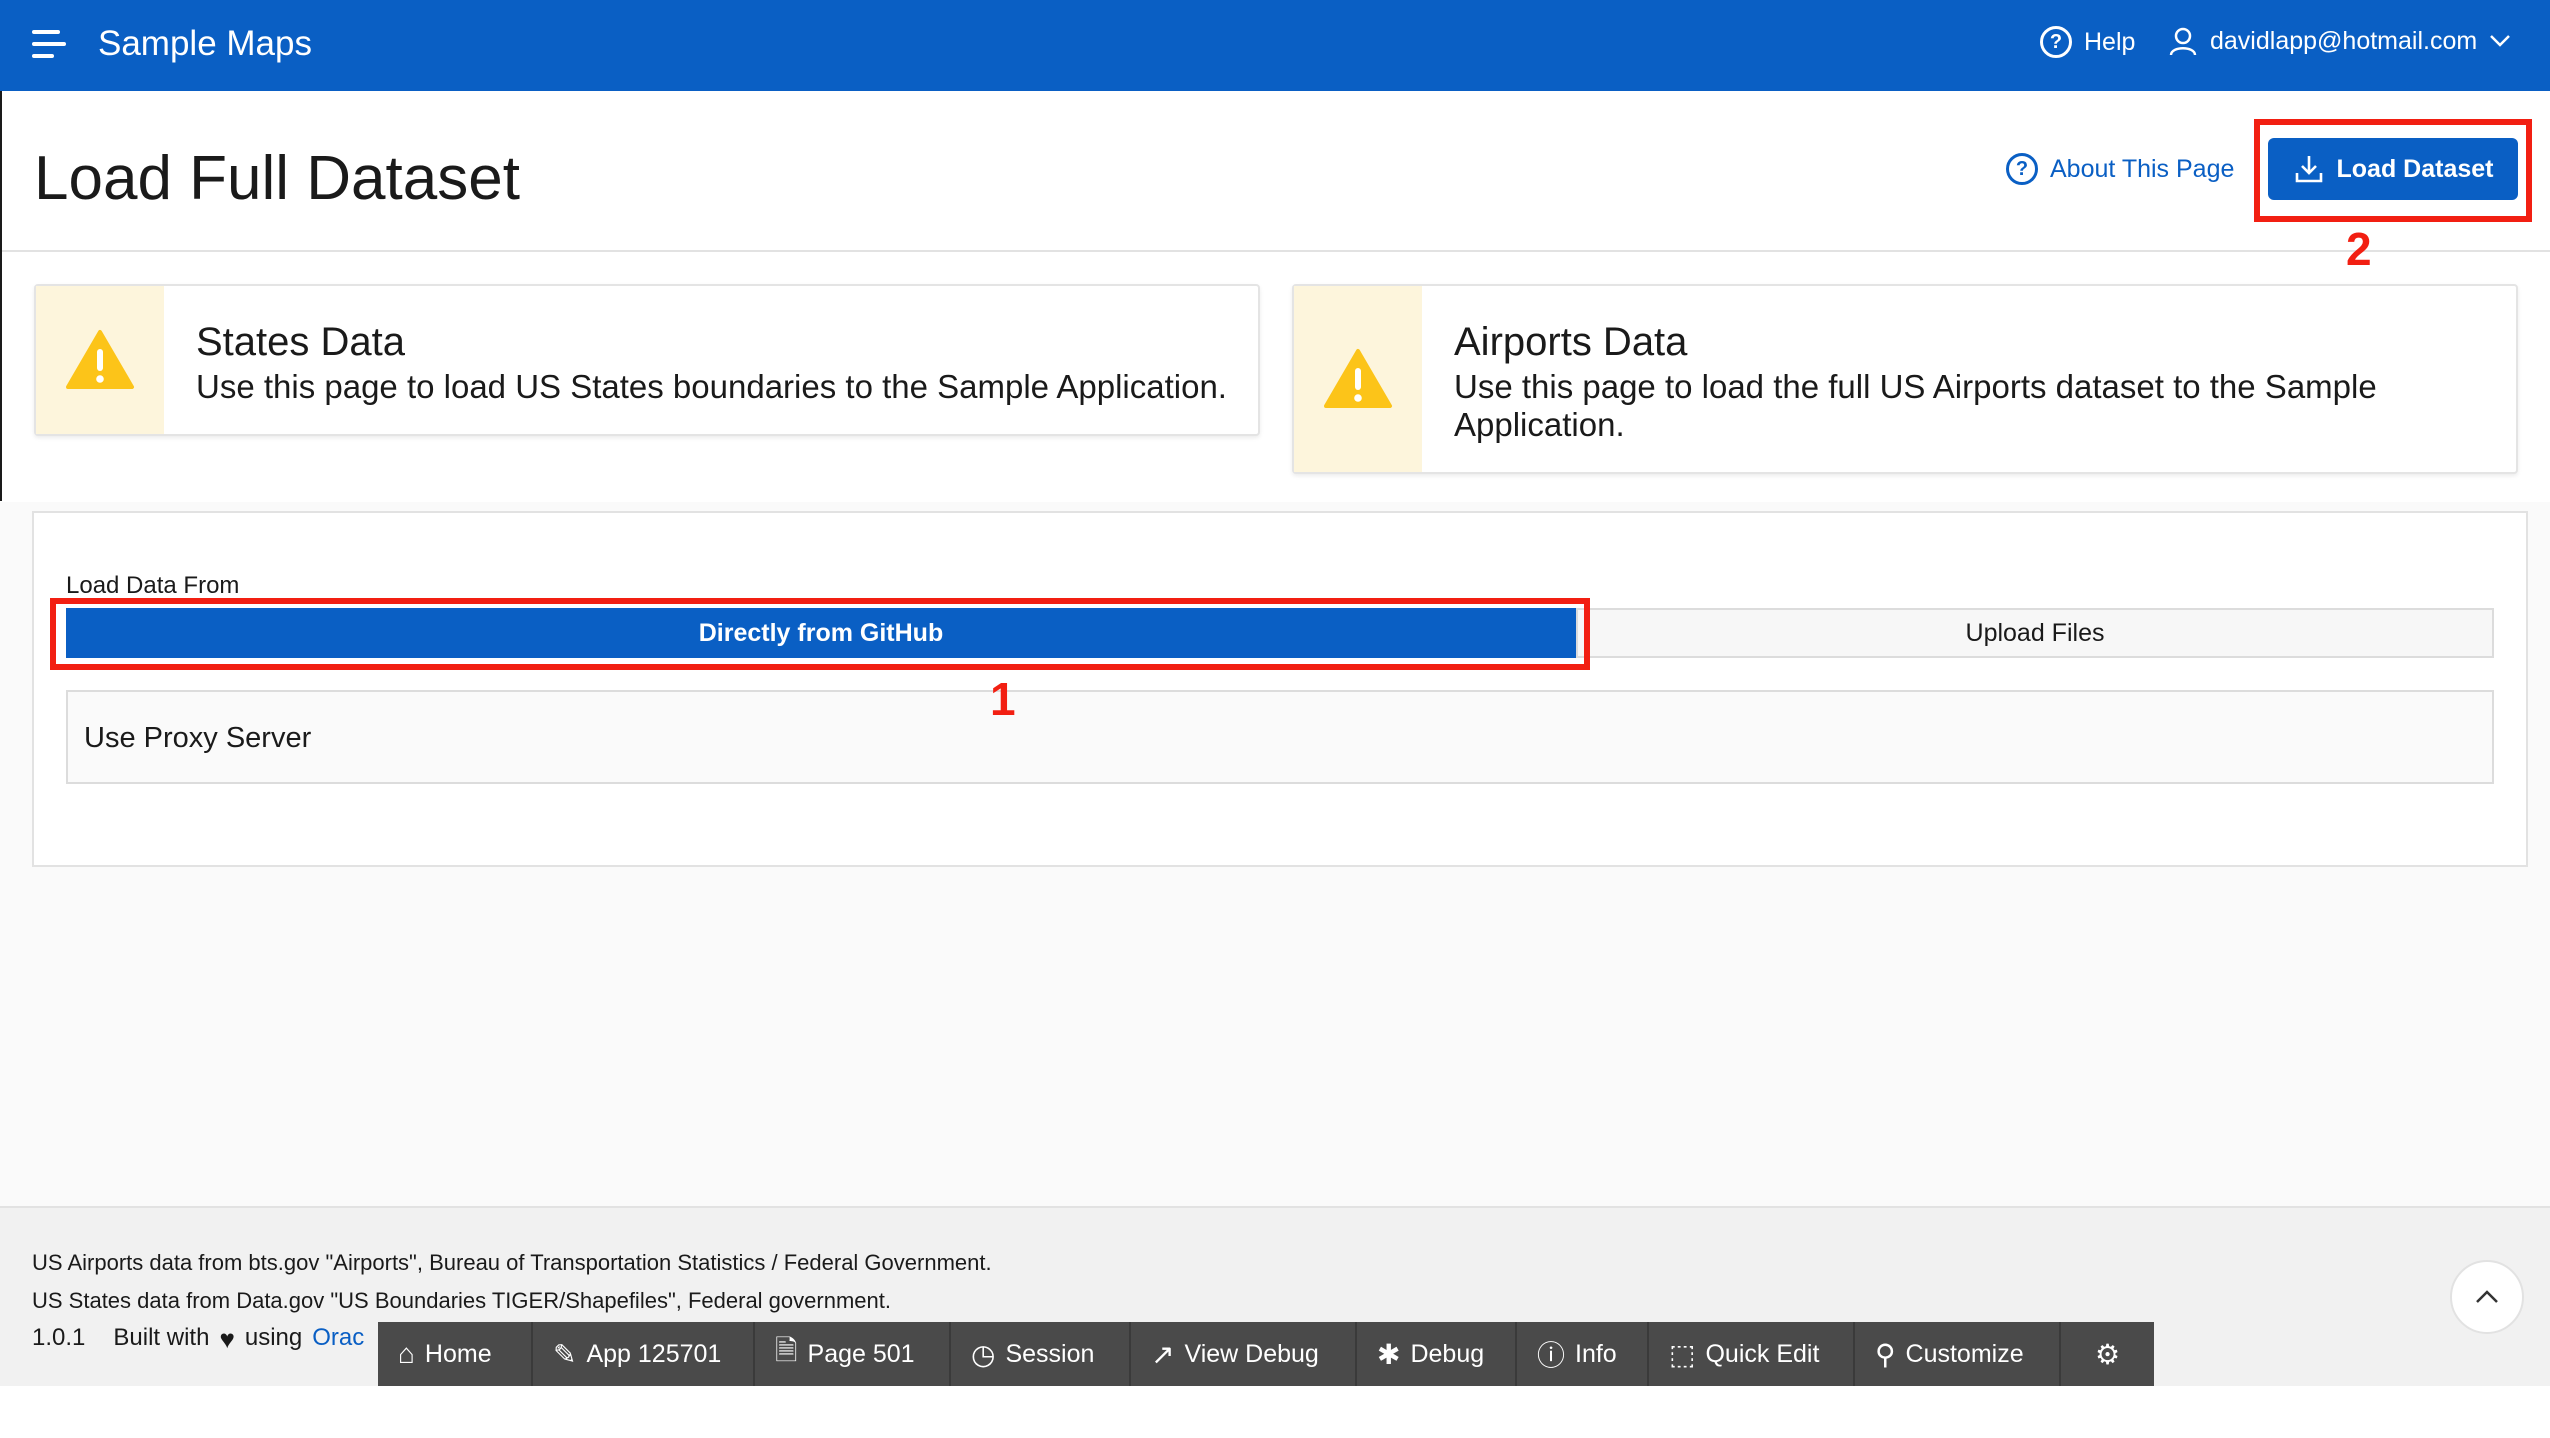  What do you see at coordinates (273, 1337) in the screenshot?
I see `using-text: using` at bounding box center [273, 1337].